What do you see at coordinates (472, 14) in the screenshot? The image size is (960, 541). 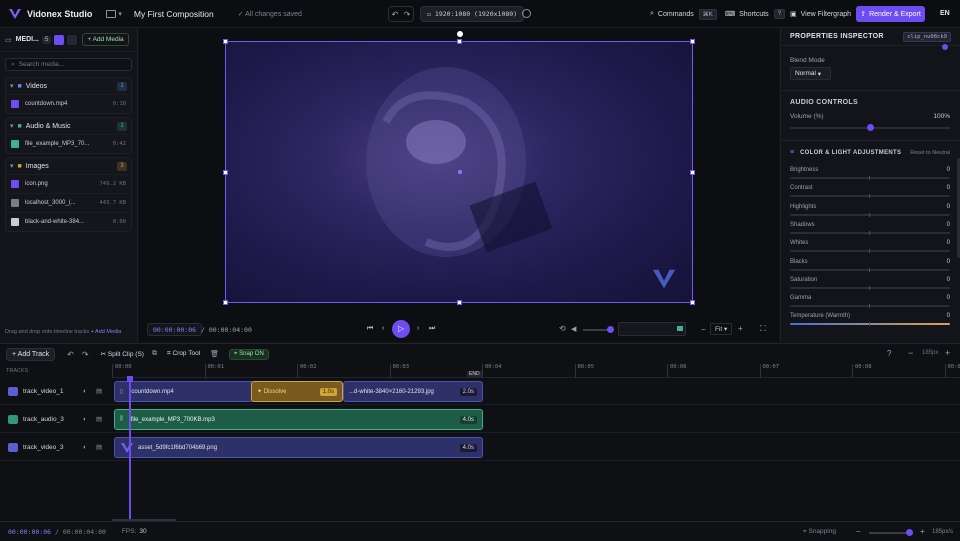 I see `resolution-selector: ▭1920:1080 (1920x1080)` at bounding box center [472, 14].